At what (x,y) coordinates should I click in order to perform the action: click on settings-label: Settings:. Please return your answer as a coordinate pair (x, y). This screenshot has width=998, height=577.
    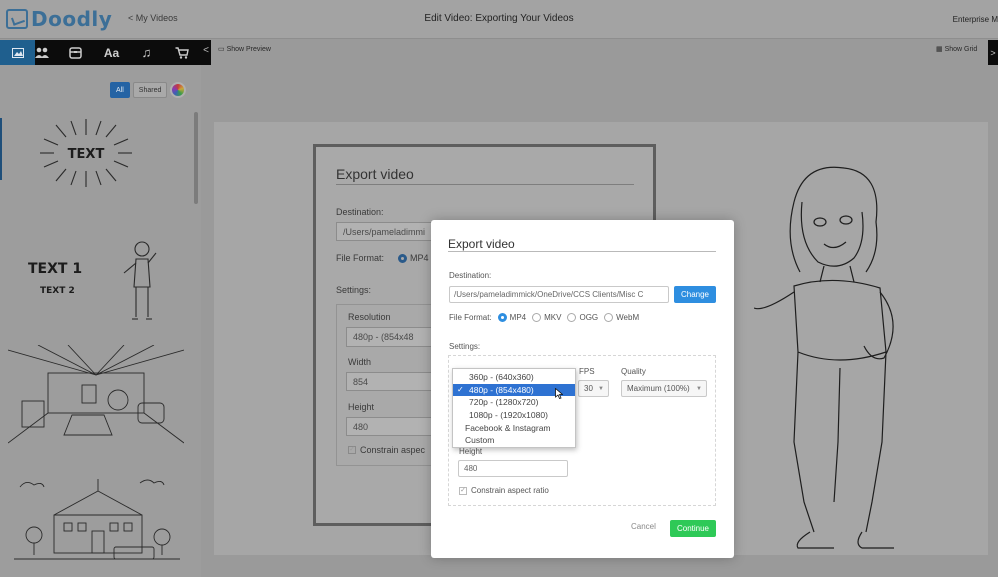
    Looking at the image, I should click on (465, 346).